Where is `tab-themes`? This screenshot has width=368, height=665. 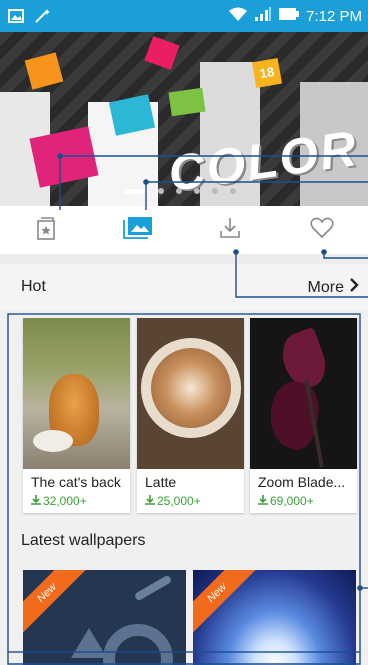 tab-themes is located at coordinates (46, 230).